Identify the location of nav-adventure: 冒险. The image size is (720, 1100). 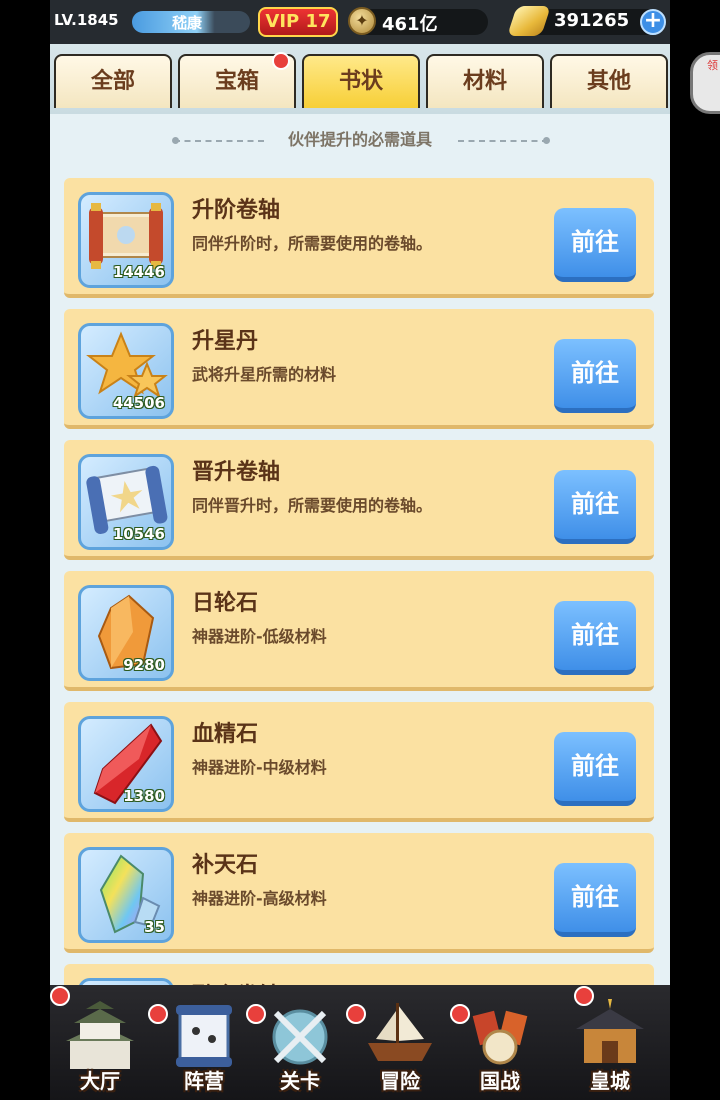
(400, 1042).